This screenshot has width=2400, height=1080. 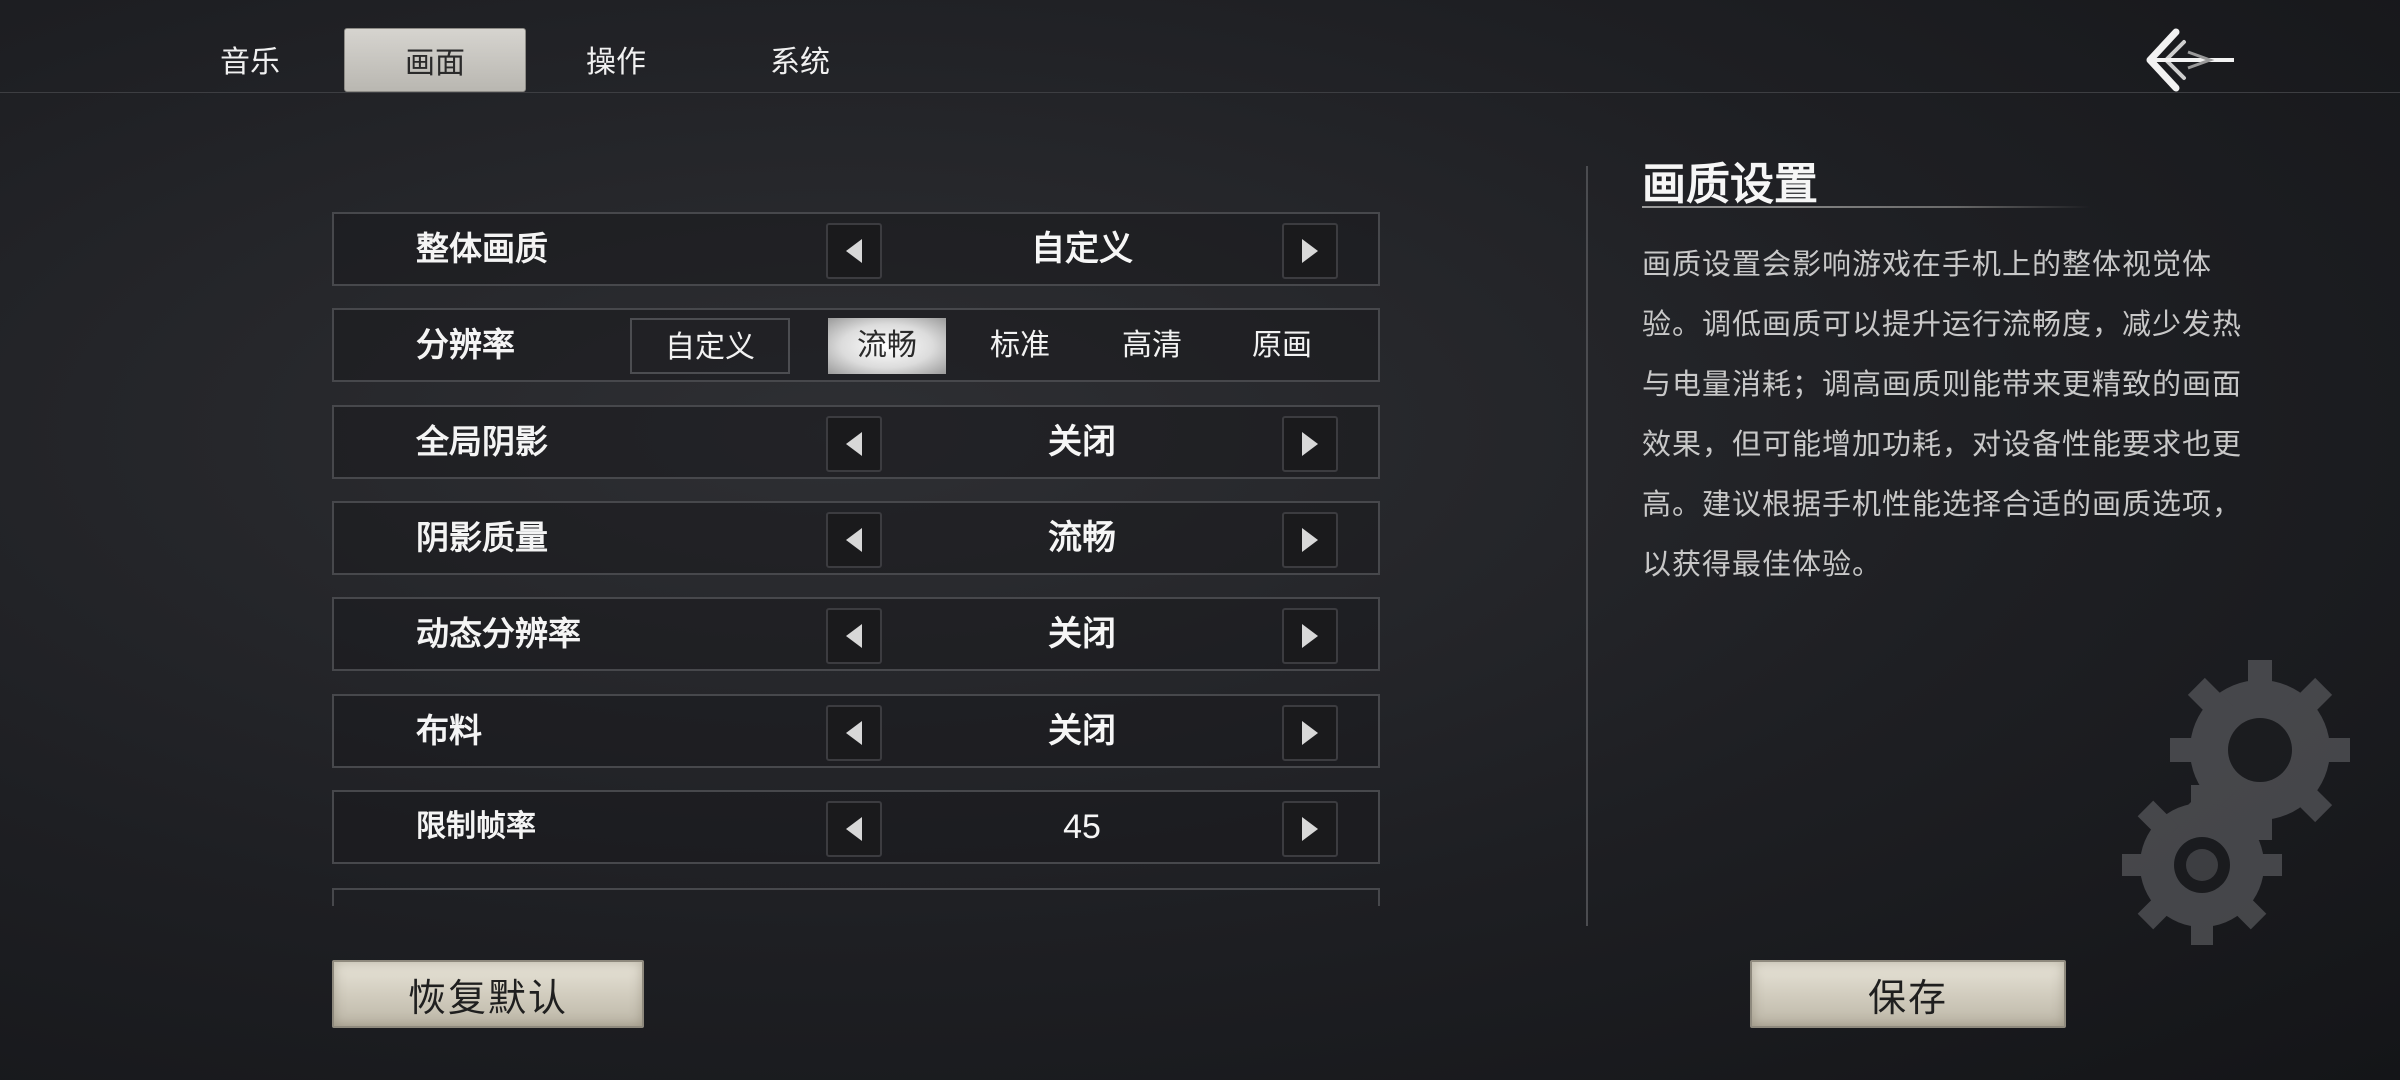 I want to click on frame-limit-next-button, so click(x=1310, y=829).